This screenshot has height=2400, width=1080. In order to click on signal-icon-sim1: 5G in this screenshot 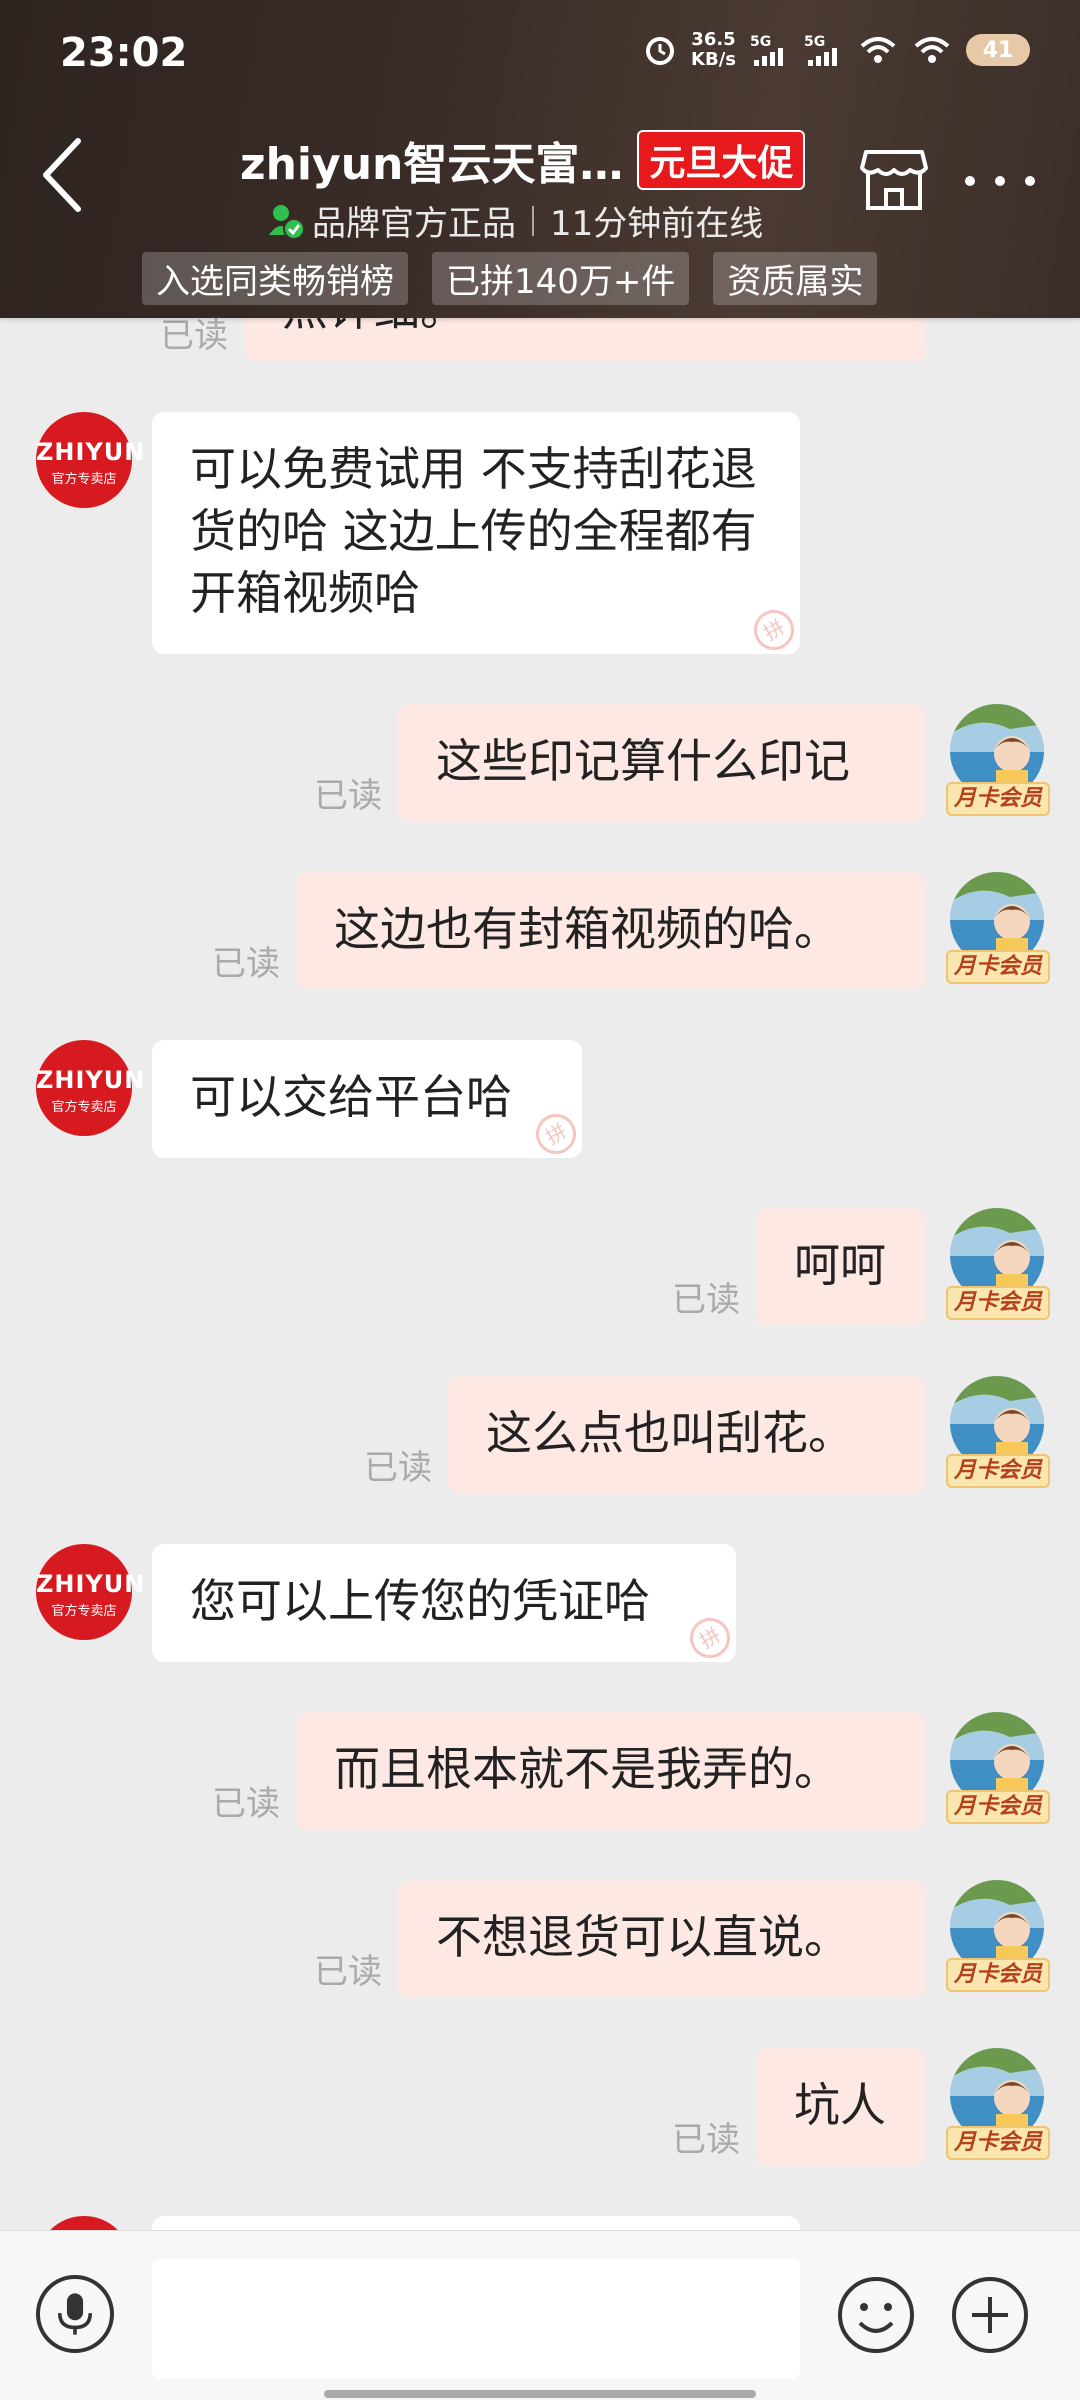, I will do `click(770, 50)`.